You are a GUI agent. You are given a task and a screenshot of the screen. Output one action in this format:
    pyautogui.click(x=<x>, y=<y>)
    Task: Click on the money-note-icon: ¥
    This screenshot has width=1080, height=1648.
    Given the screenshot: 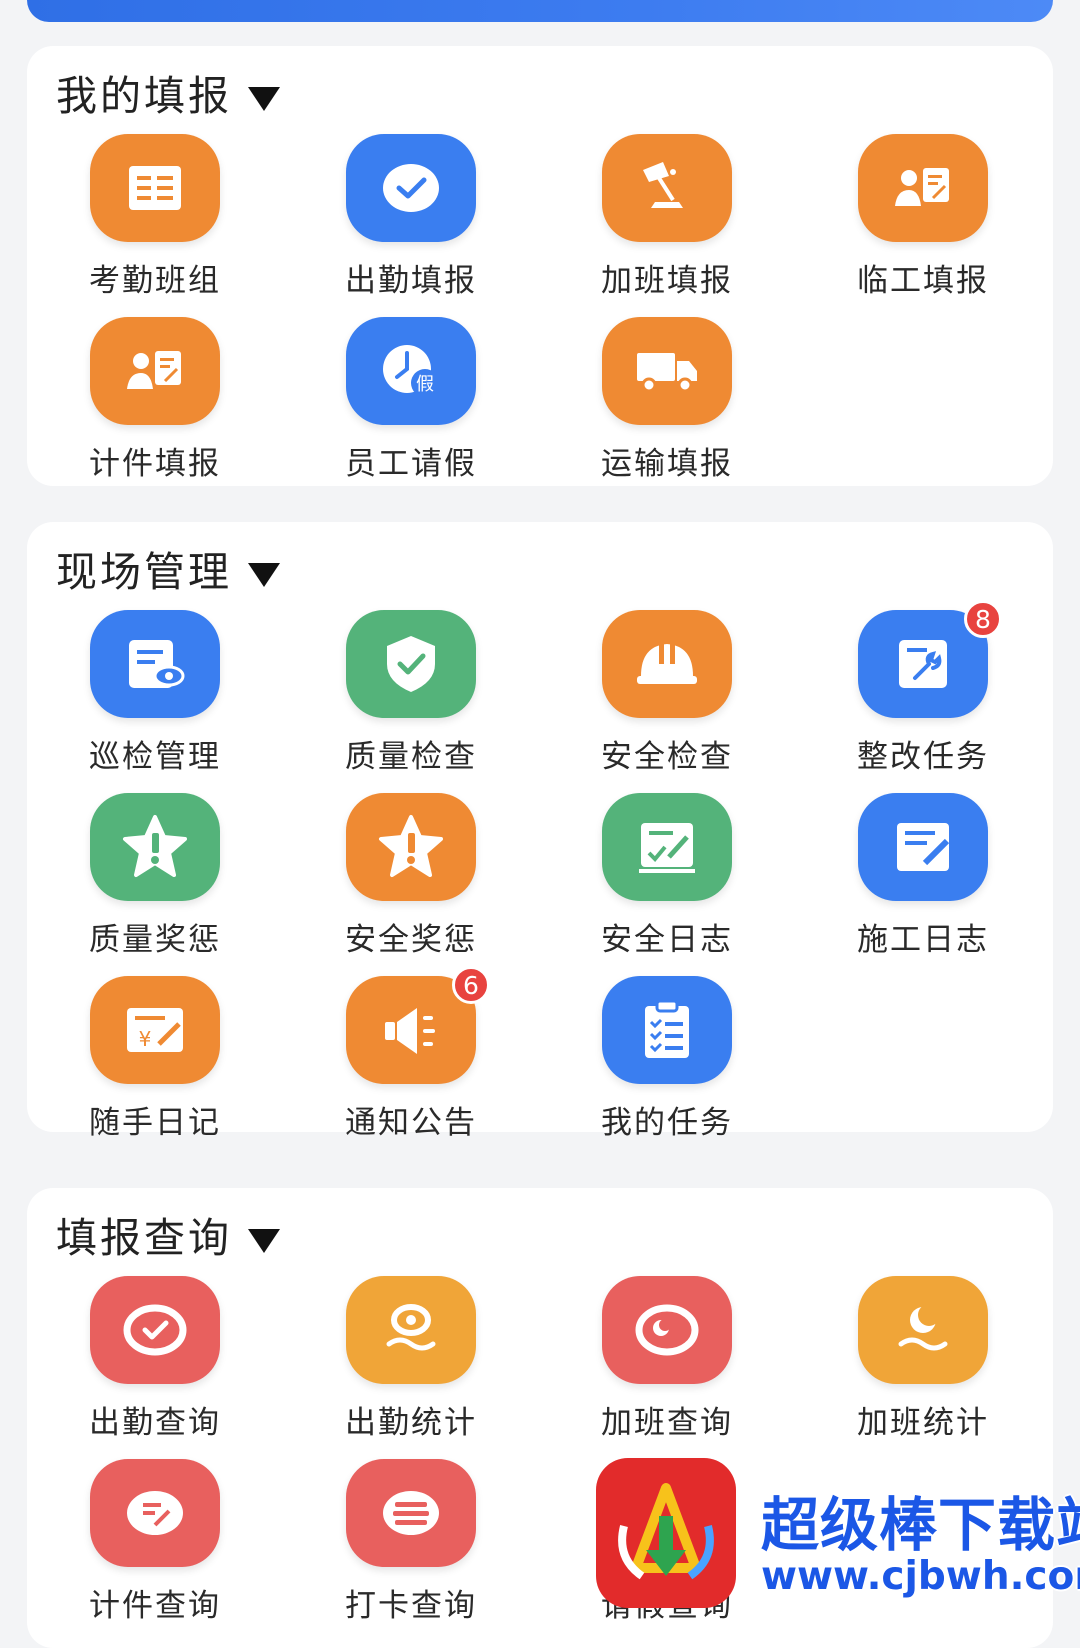 What is the action you would take?
    pyautogui.click(x=155, y=1030)
    